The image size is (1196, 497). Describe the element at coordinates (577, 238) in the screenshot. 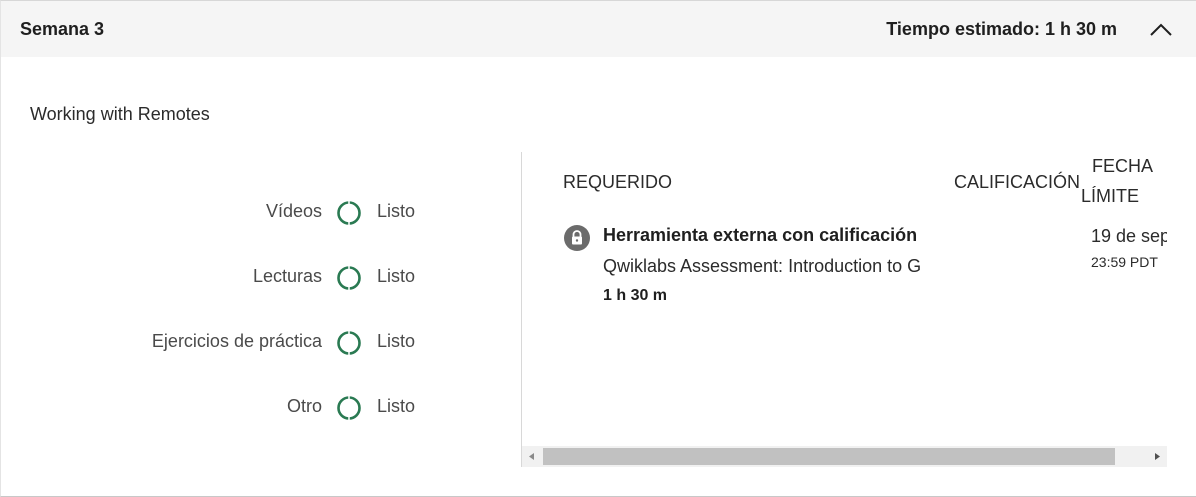

I see `lock-icon` at that location.